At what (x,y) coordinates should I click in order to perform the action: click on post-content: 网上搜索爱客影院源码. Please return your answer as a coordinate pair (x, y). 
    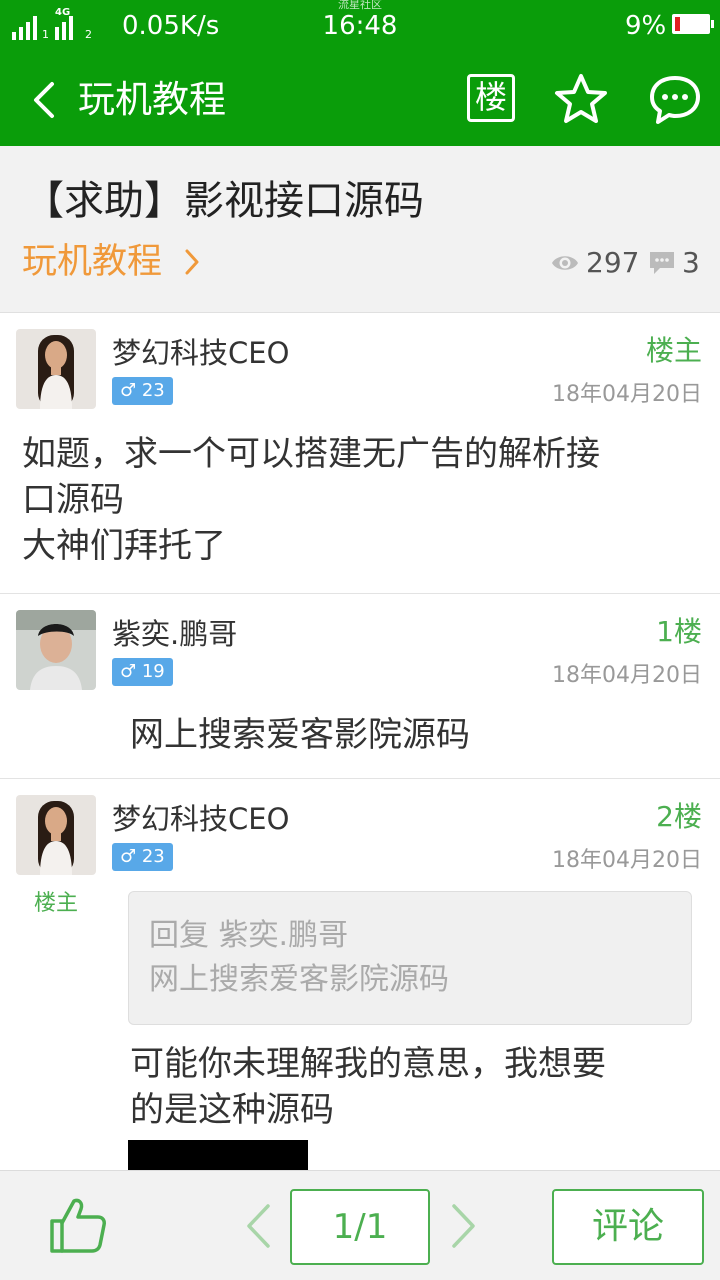
    Looking at the image, I should click on (300, 735).